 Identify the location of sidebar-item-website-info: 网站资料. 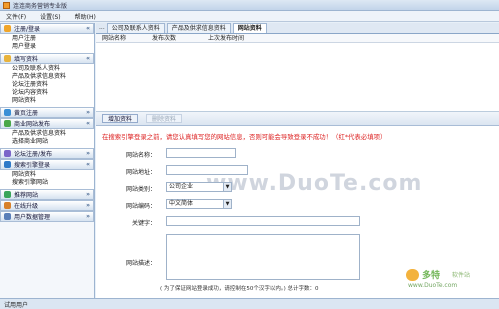
(53, 101).